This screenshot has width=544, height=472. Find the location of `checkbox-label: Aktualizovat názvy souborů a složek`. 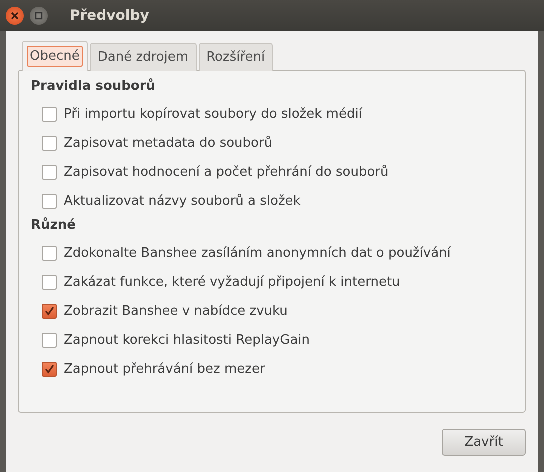

checkbox-label: Aktualizovat názvy souborů a složek is located at coordinates (182, 201).